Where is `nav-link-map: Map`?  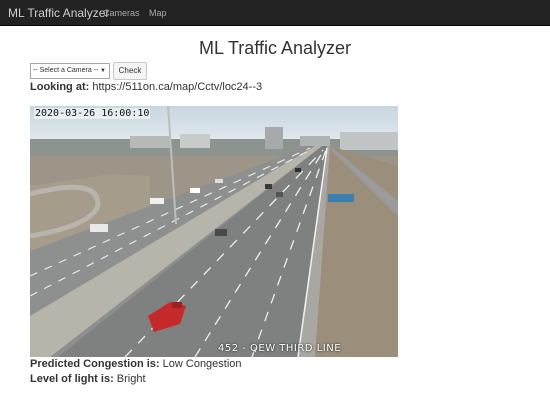
nav-link-map: Map is located at coordinates (158, 13).